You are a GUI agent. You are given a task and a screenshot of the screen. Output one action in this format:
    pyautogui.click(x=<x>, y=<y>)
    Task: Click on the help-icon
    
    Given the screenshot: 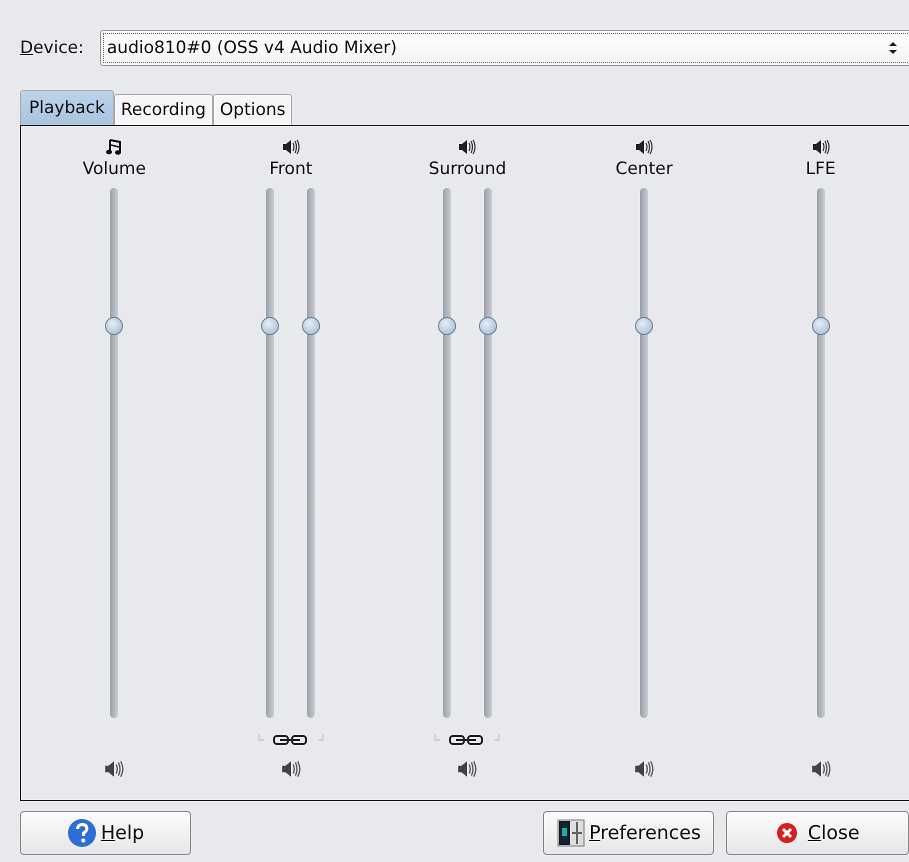 What is the action you would take?
    pyautogui.click(x=81, y=833)
    